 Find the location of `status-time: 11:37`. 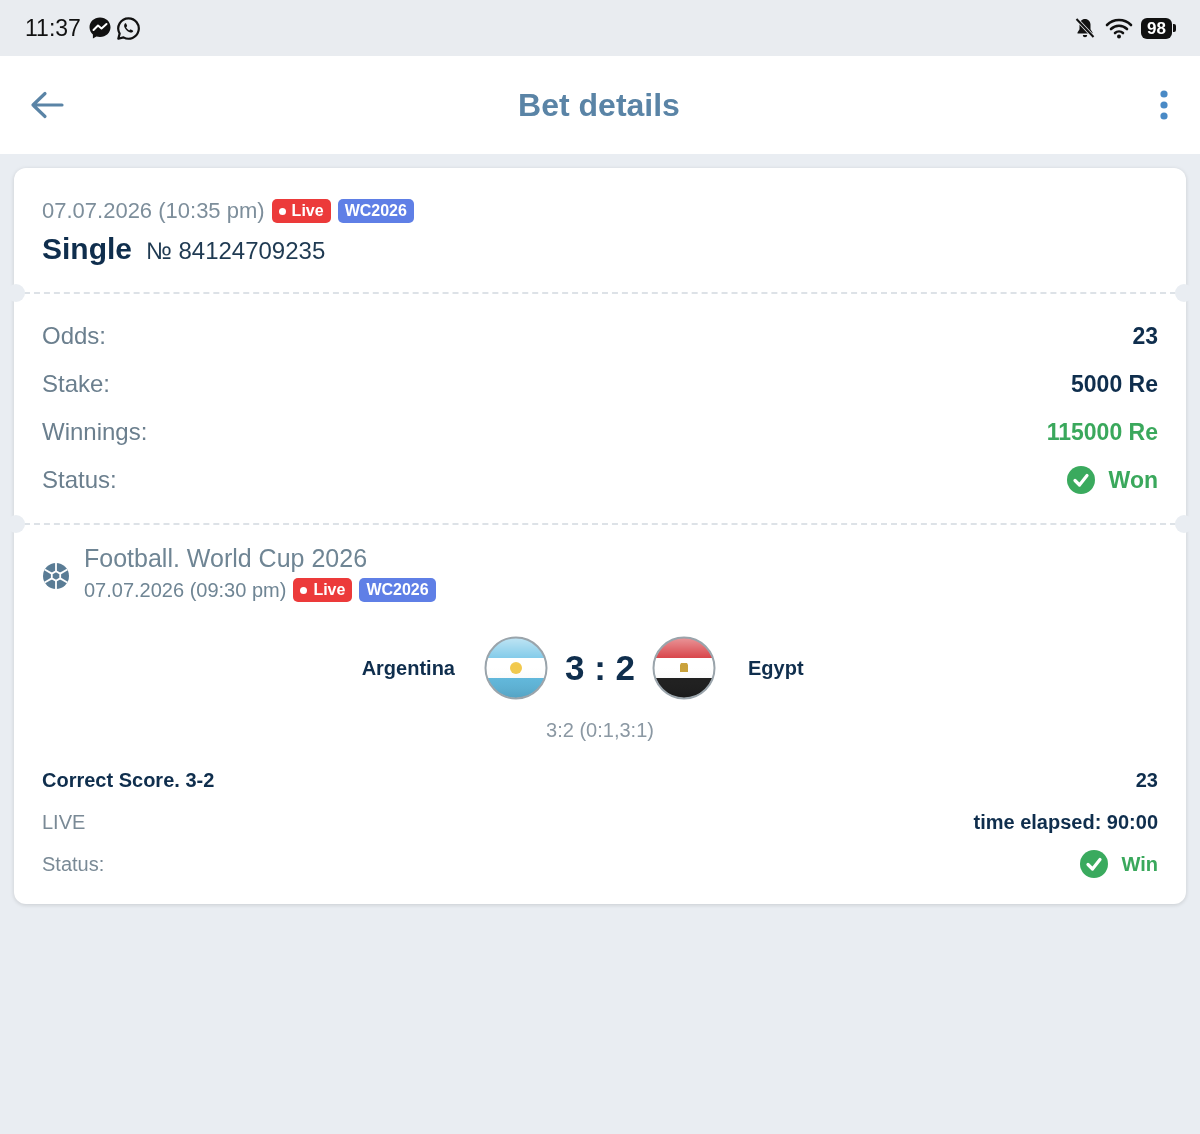

status-time: 11:37 is located at coordinates (53, 28).